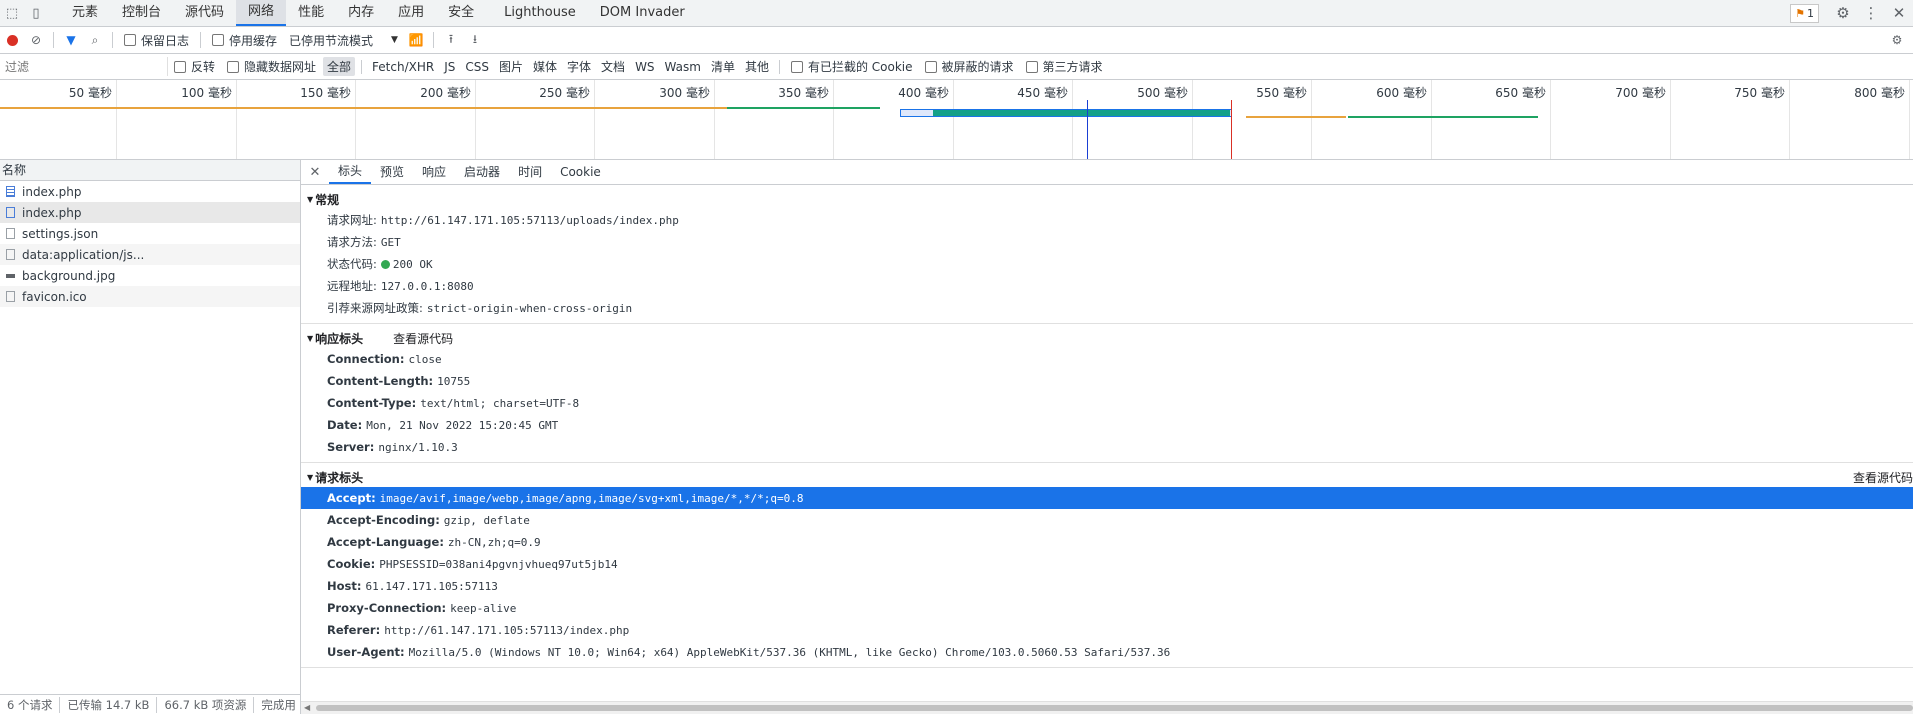  Describe the element at coordinates (150, 296) in the screenshot. I see `request-row: favicon.ico` at that location.